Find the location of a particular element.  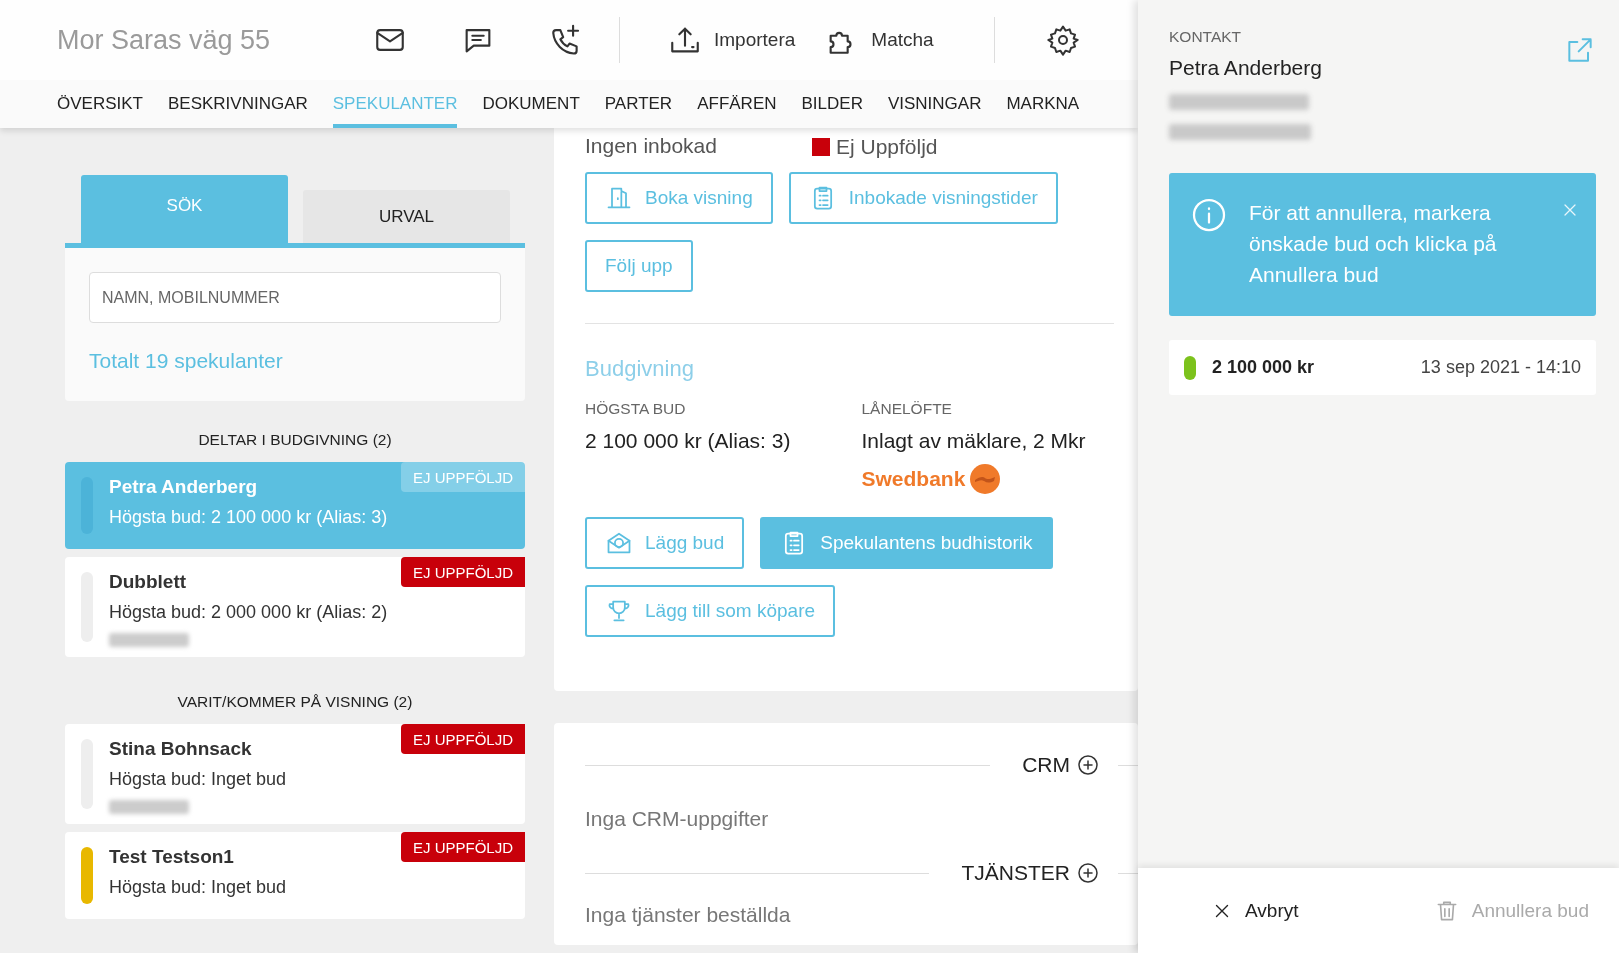

nav-tab: MARKNA is located at coordinates (1043, 104).